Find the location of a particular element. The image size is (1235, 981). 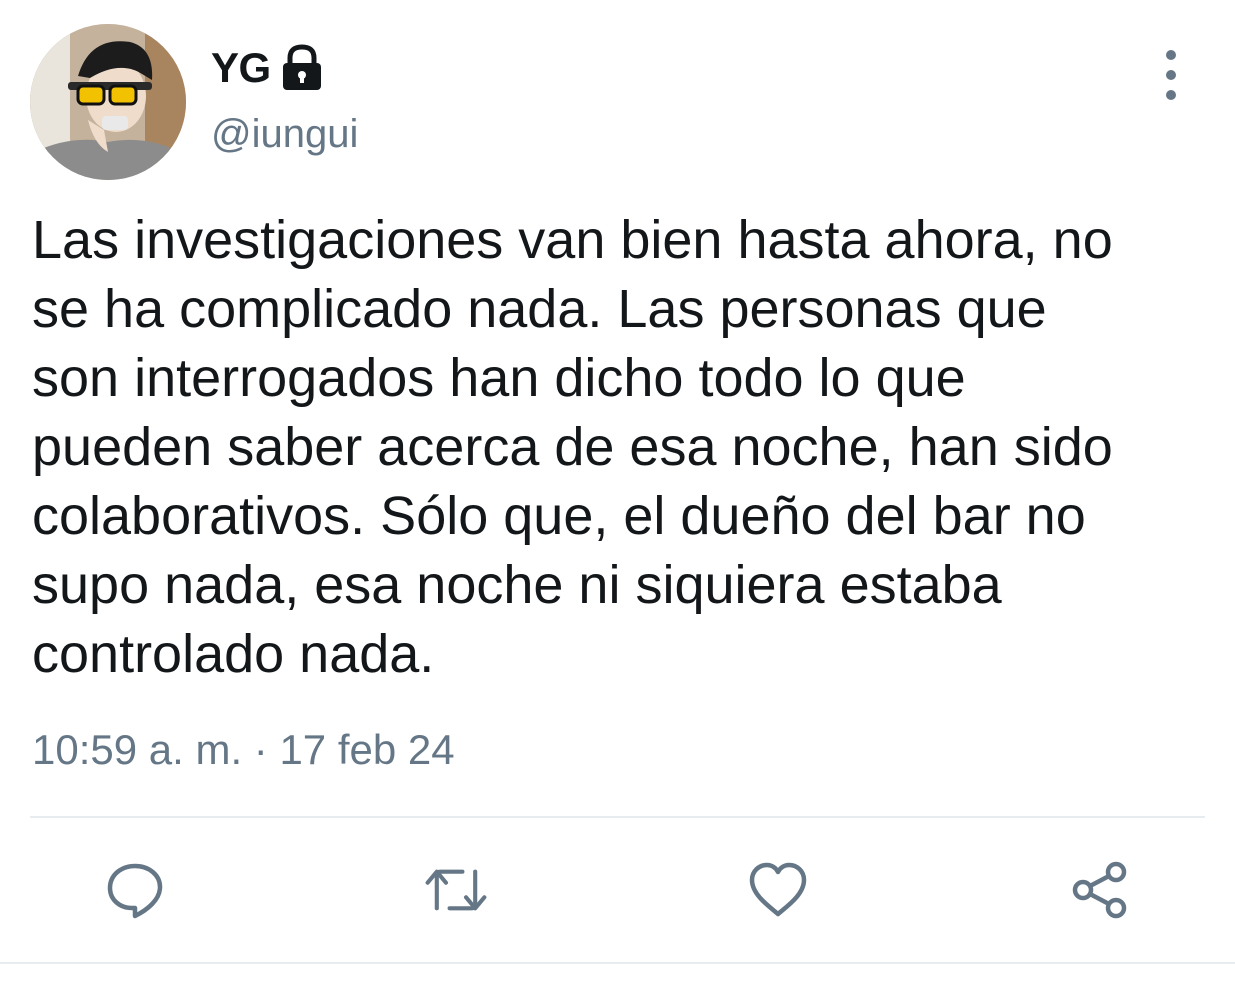

like-button is located at coordinates (778, 890).